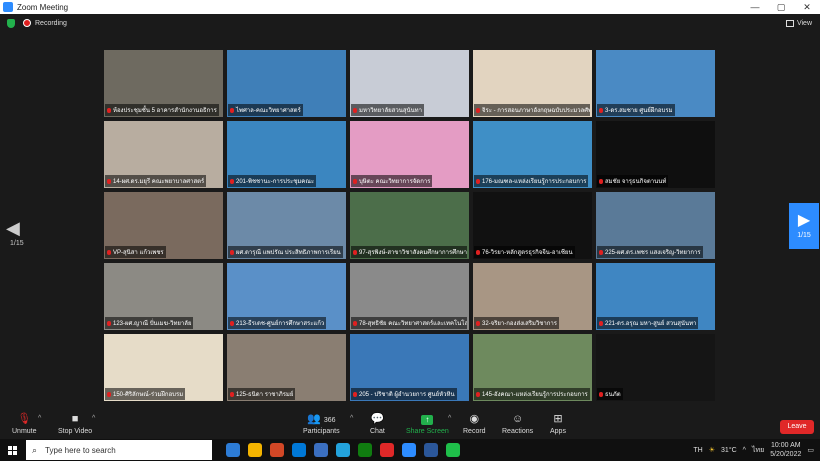  What do you see at coordinates (810, 450) in the screenshot?
I see `notification-icon: ▭` at bounding box center [810, 450].